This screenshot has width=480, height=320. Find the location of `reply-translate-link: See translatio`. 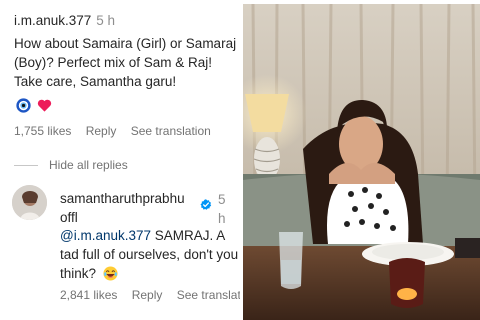

reply-translate-link: See translatio is located at coordinates (208, 295).